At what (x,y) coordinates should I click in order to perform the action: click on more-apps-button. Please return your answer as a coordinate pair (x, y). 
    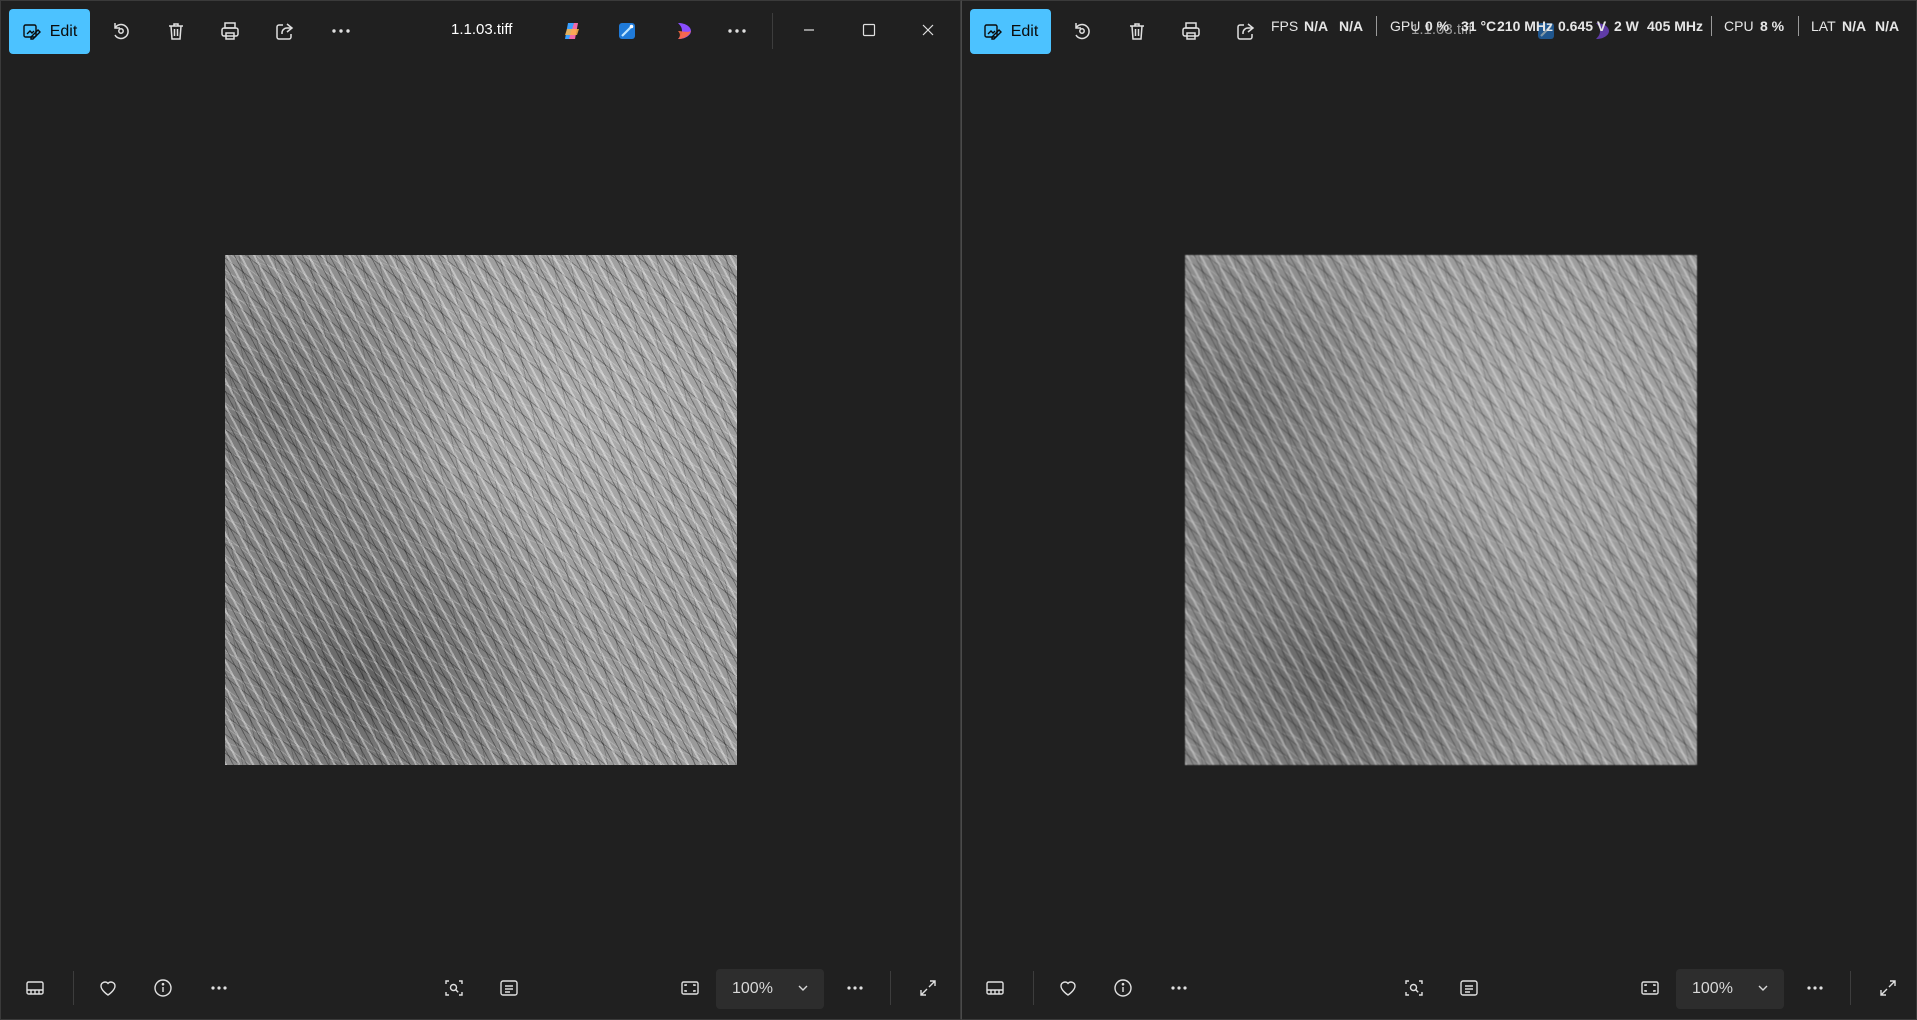
    Looking at the image, I should click on (737, 31).